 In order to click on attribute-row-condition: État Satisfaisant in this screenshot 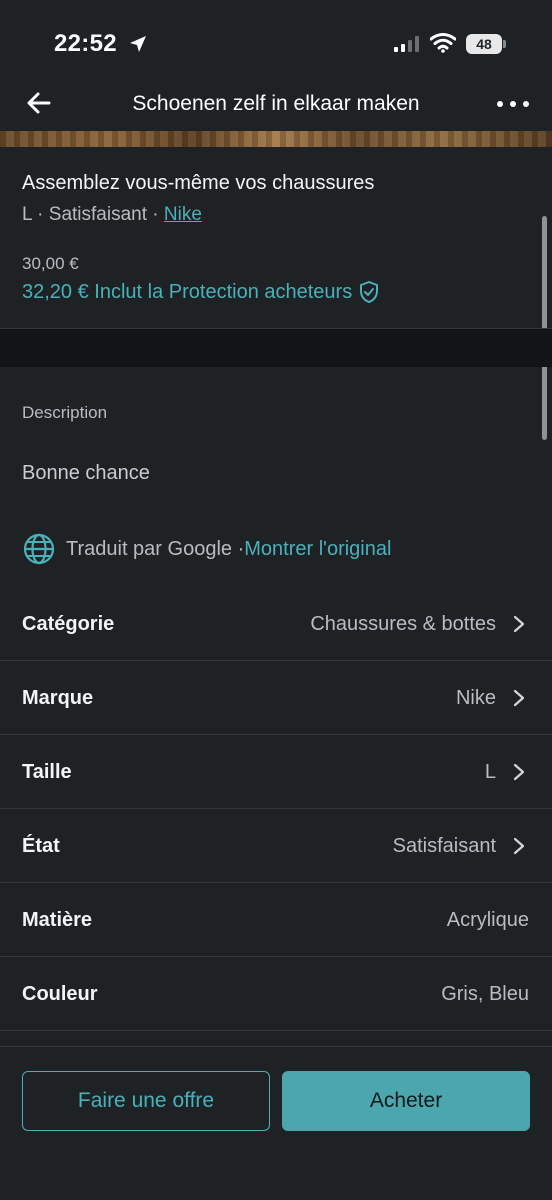, I will do `click(276, 846)`.